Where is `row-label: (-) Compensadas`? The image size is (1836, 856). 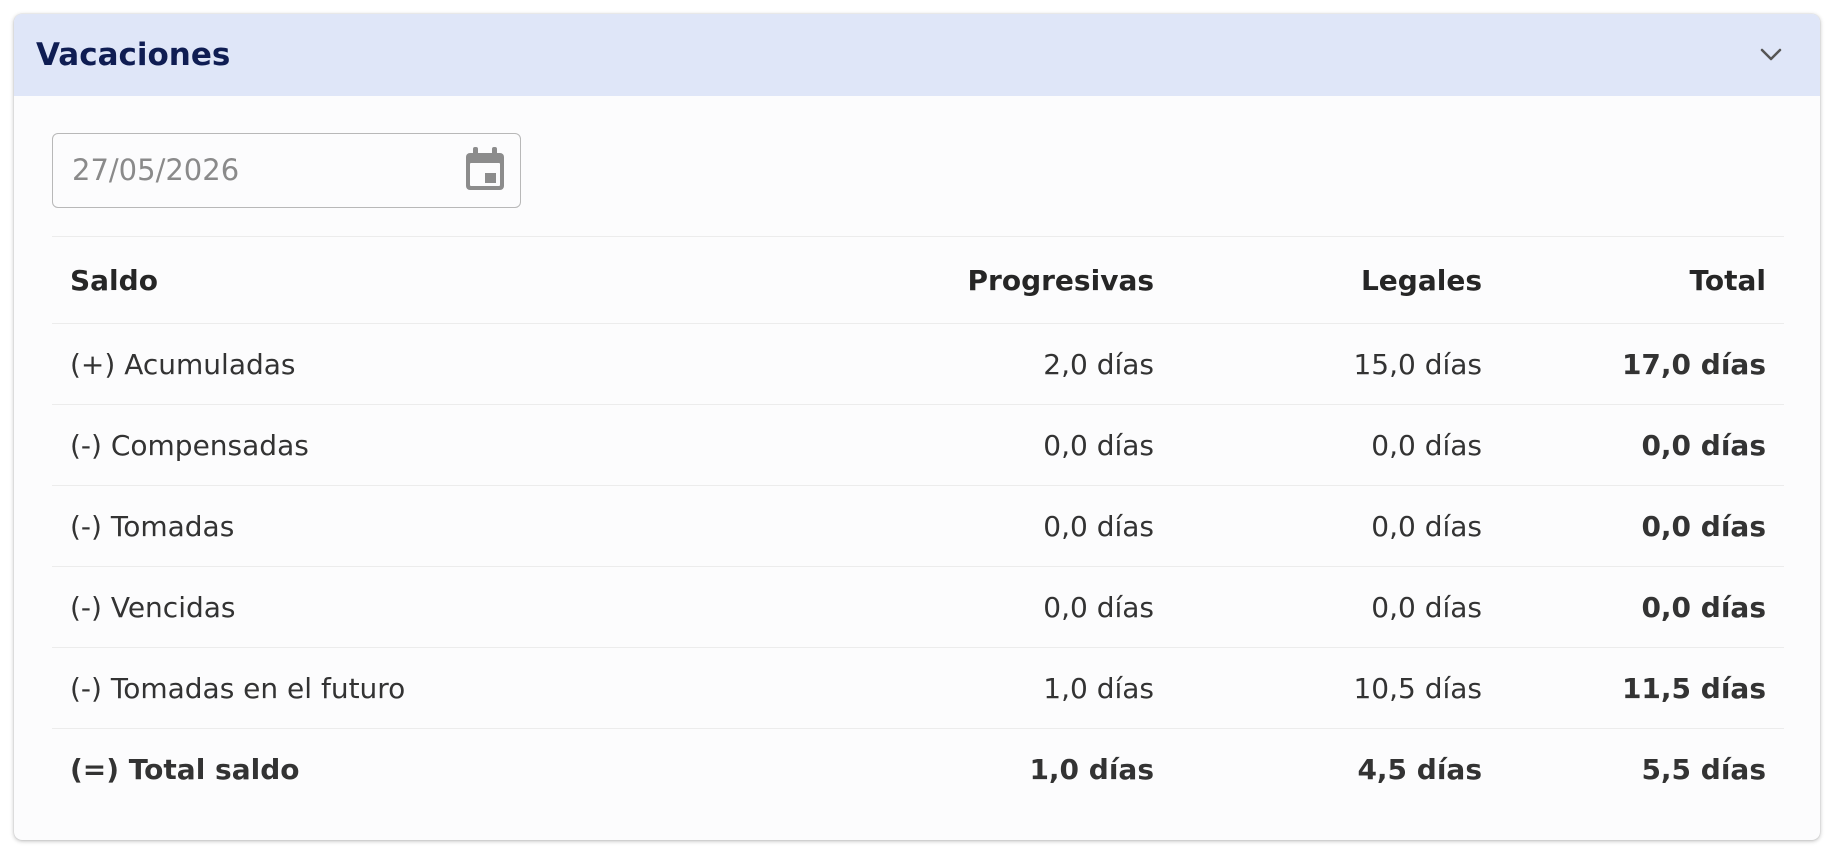 row-label: (-) Compensadas is located at coordinates (447, 445).